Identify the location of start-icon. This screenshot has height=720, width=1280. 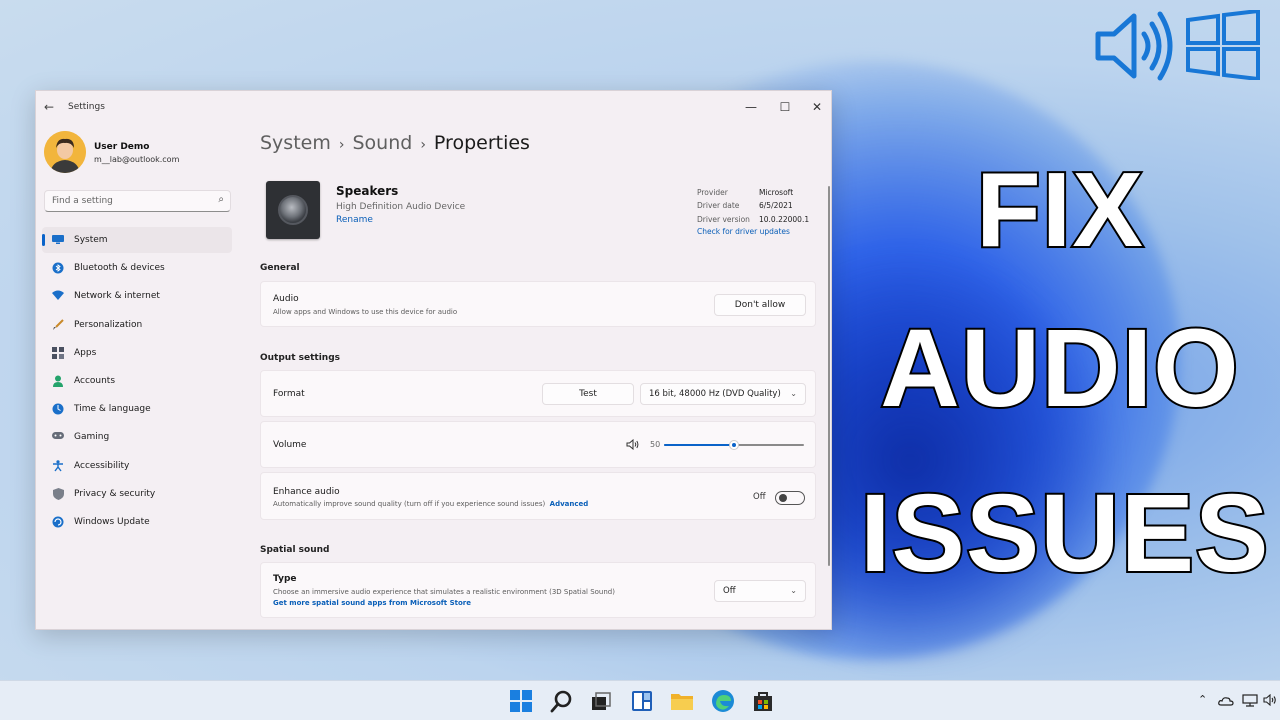
(521, 701).